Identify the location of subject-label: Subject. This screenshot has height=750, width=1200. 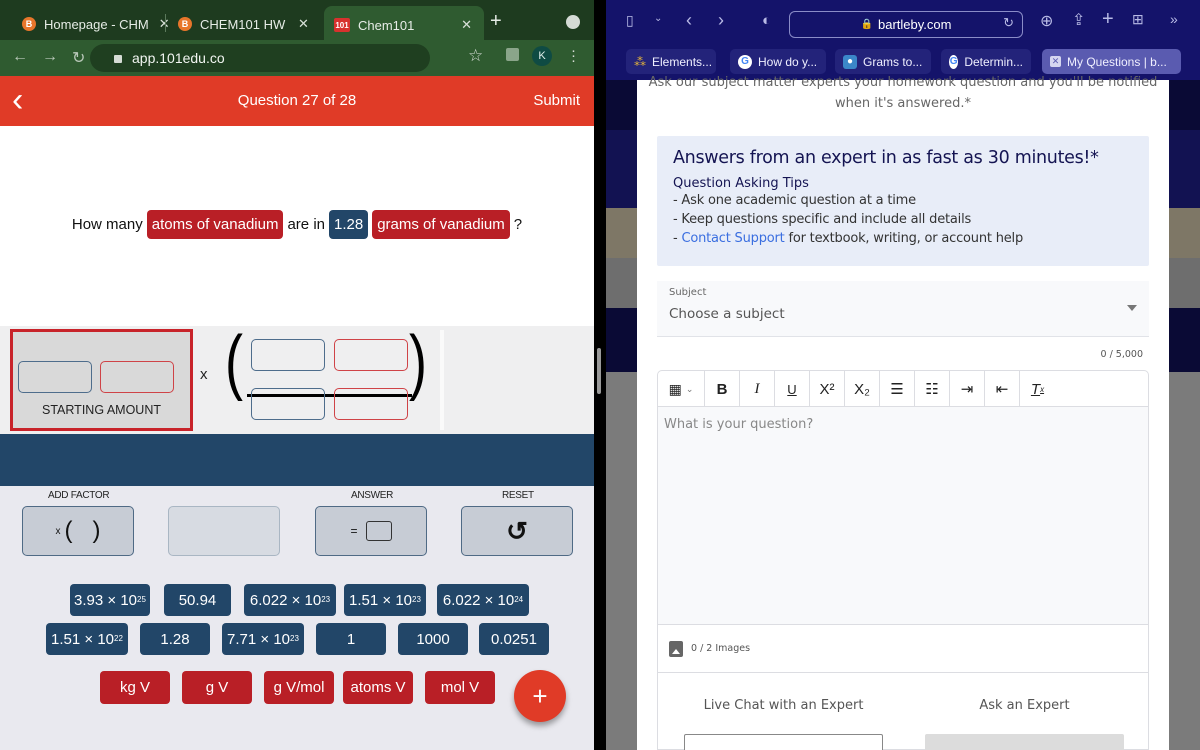
(688, 292).